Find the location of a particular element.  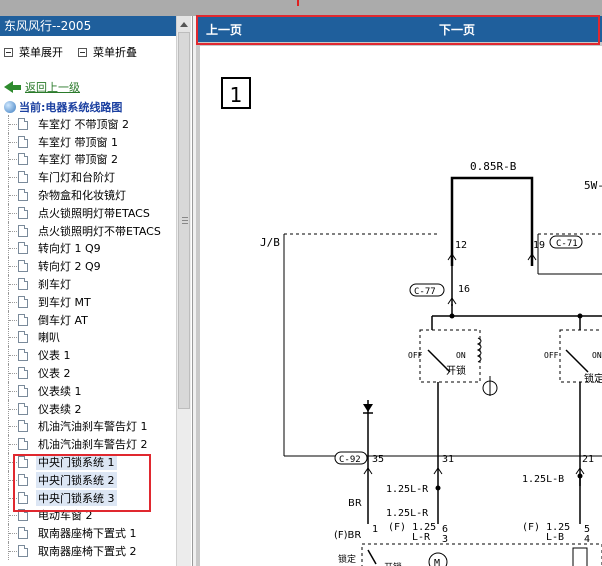

tree-item-label: 仪表 1 is located at coordinates (54, 356).